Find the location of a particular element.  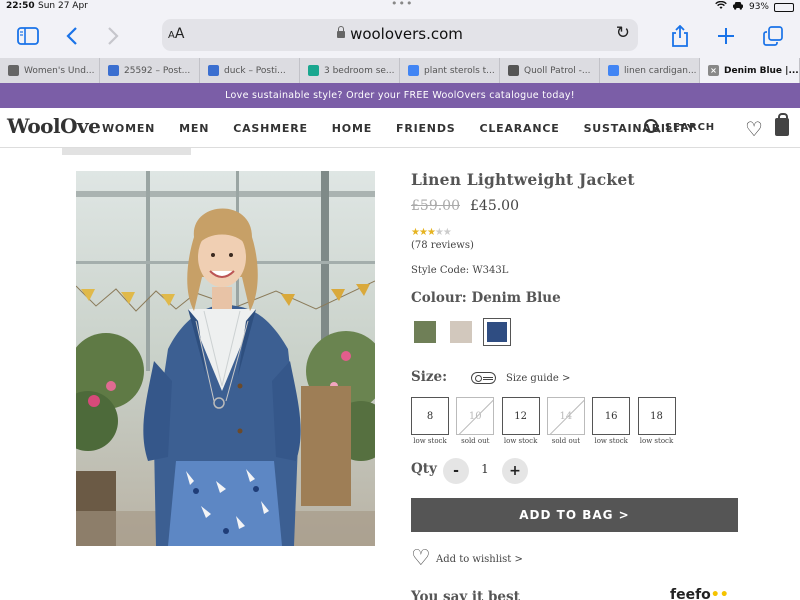

nav-item-home: HOME is located at coordinates (352, 128).